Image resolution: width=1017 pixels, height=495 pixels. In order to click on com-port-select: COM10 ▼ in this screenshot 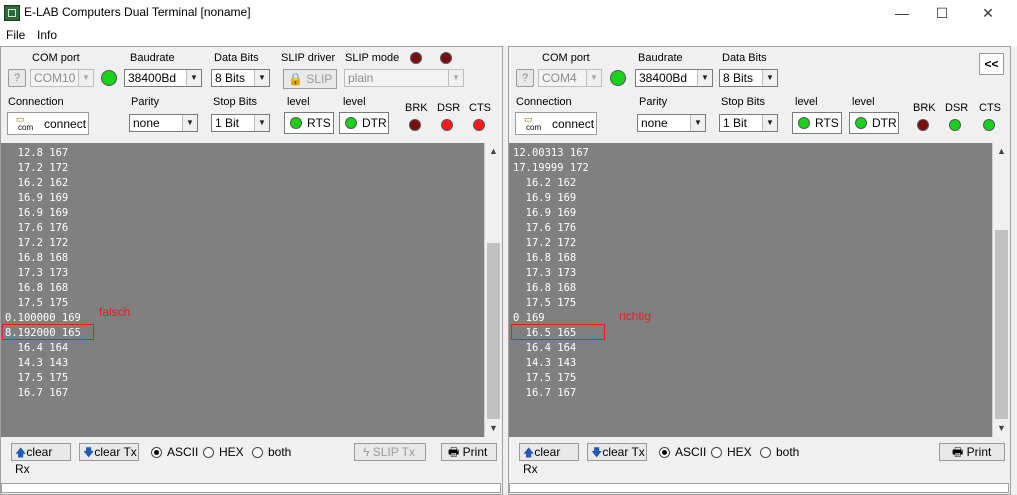, I will do `click(62, 78)`.